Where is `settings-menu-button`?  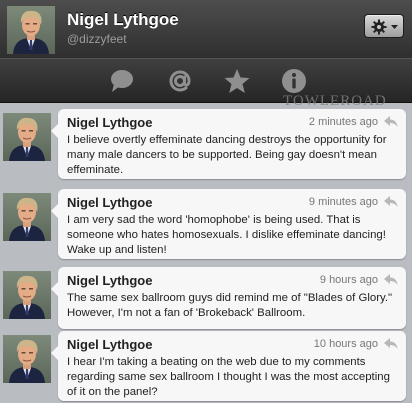 settings-menu-button is located at coordinates (384, 26).